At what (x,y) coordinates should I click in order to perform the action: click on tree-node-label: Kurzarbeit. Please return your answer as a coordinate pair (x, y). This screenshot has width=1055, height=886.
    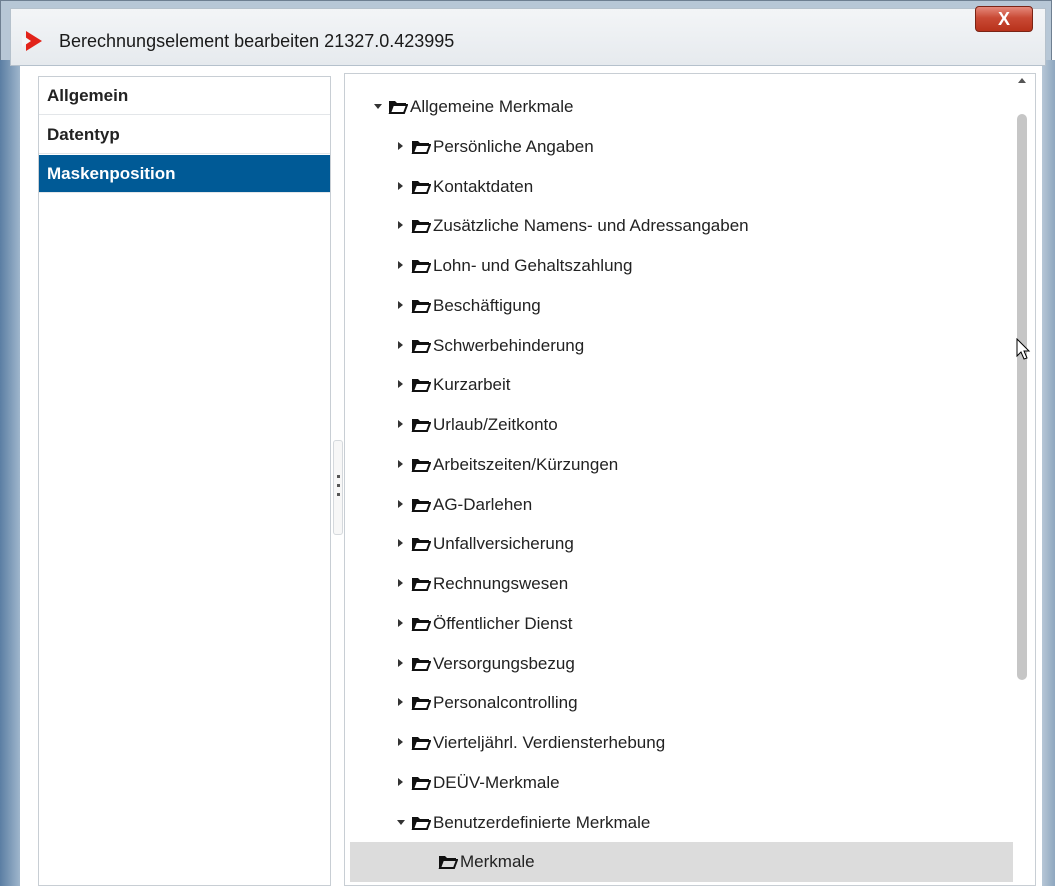
    Looking at the image, I should click on (472, 384).